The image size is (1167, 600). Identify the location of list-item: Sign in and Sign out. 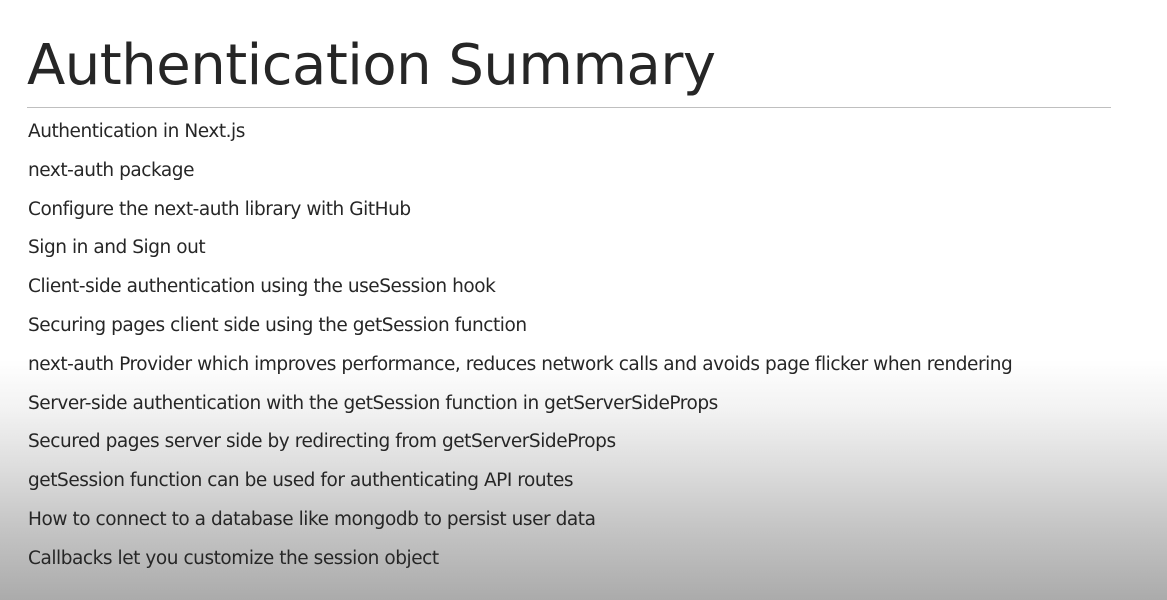
(117, 248).